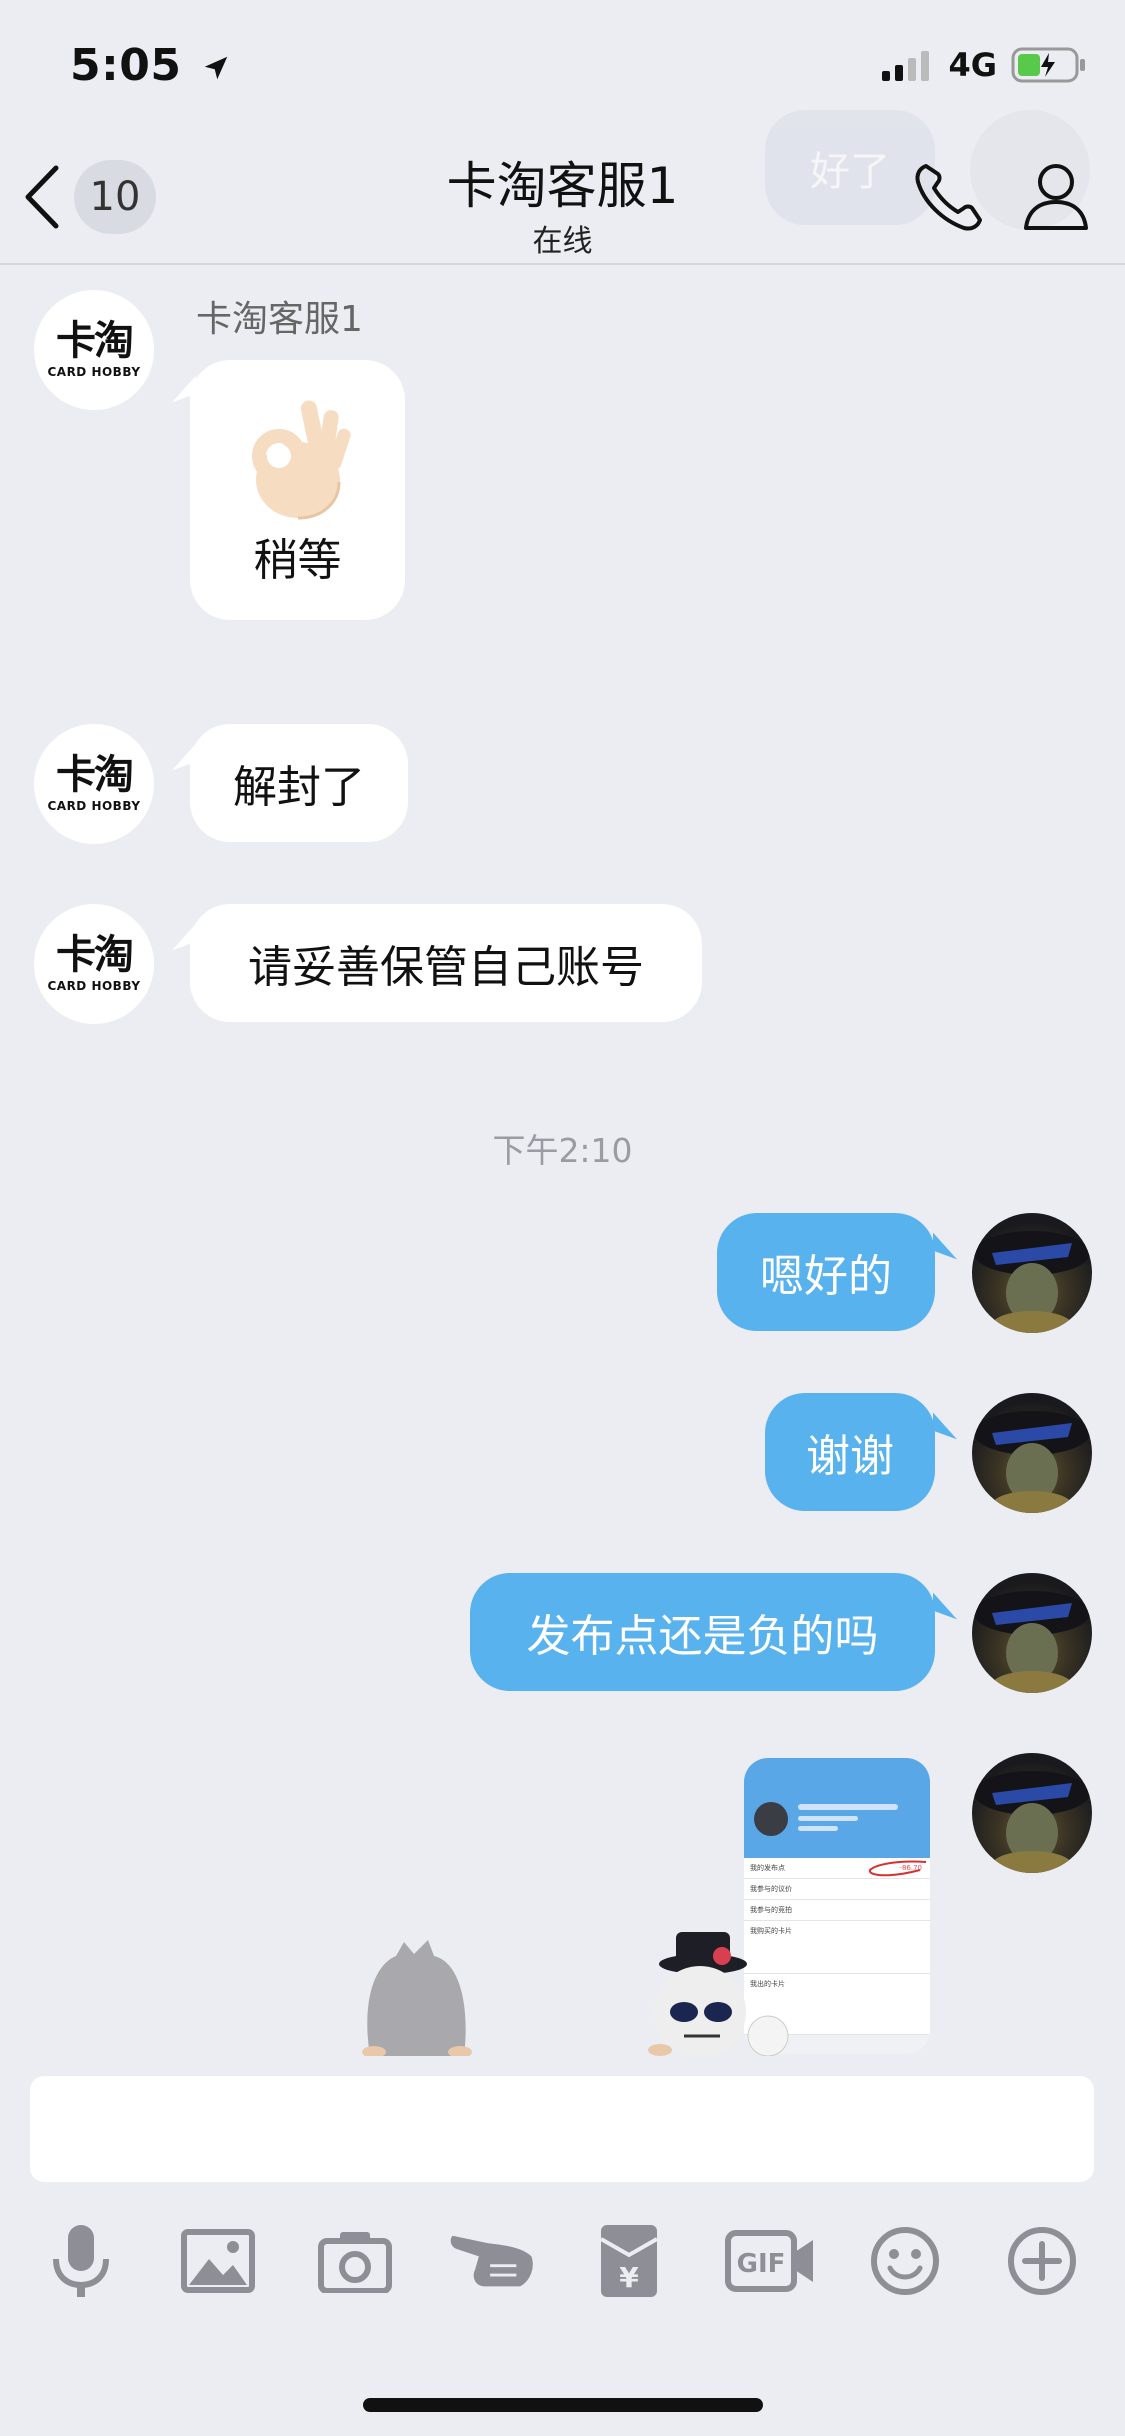  What do you see at coordinates (950, 196) in the screenshot?
I see `phone-icon` at bounding box center [950, 196].